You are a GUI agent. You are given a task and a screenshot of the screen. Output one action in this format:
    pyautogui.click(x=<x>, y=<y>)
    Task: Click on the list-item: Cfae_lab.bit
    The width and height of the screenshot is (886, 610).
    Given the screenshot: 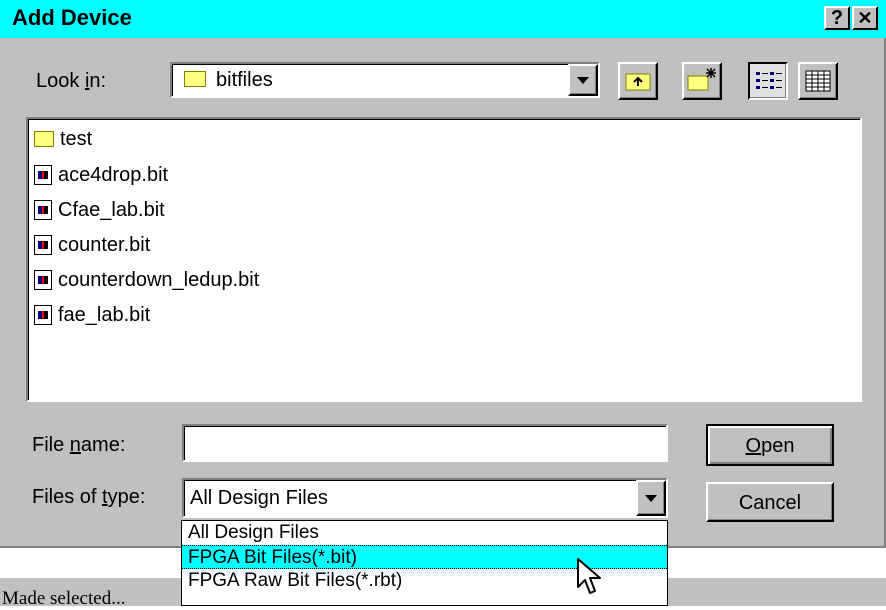 What is the action you would take?
    pyautogui.click(x=99, y=210)
    